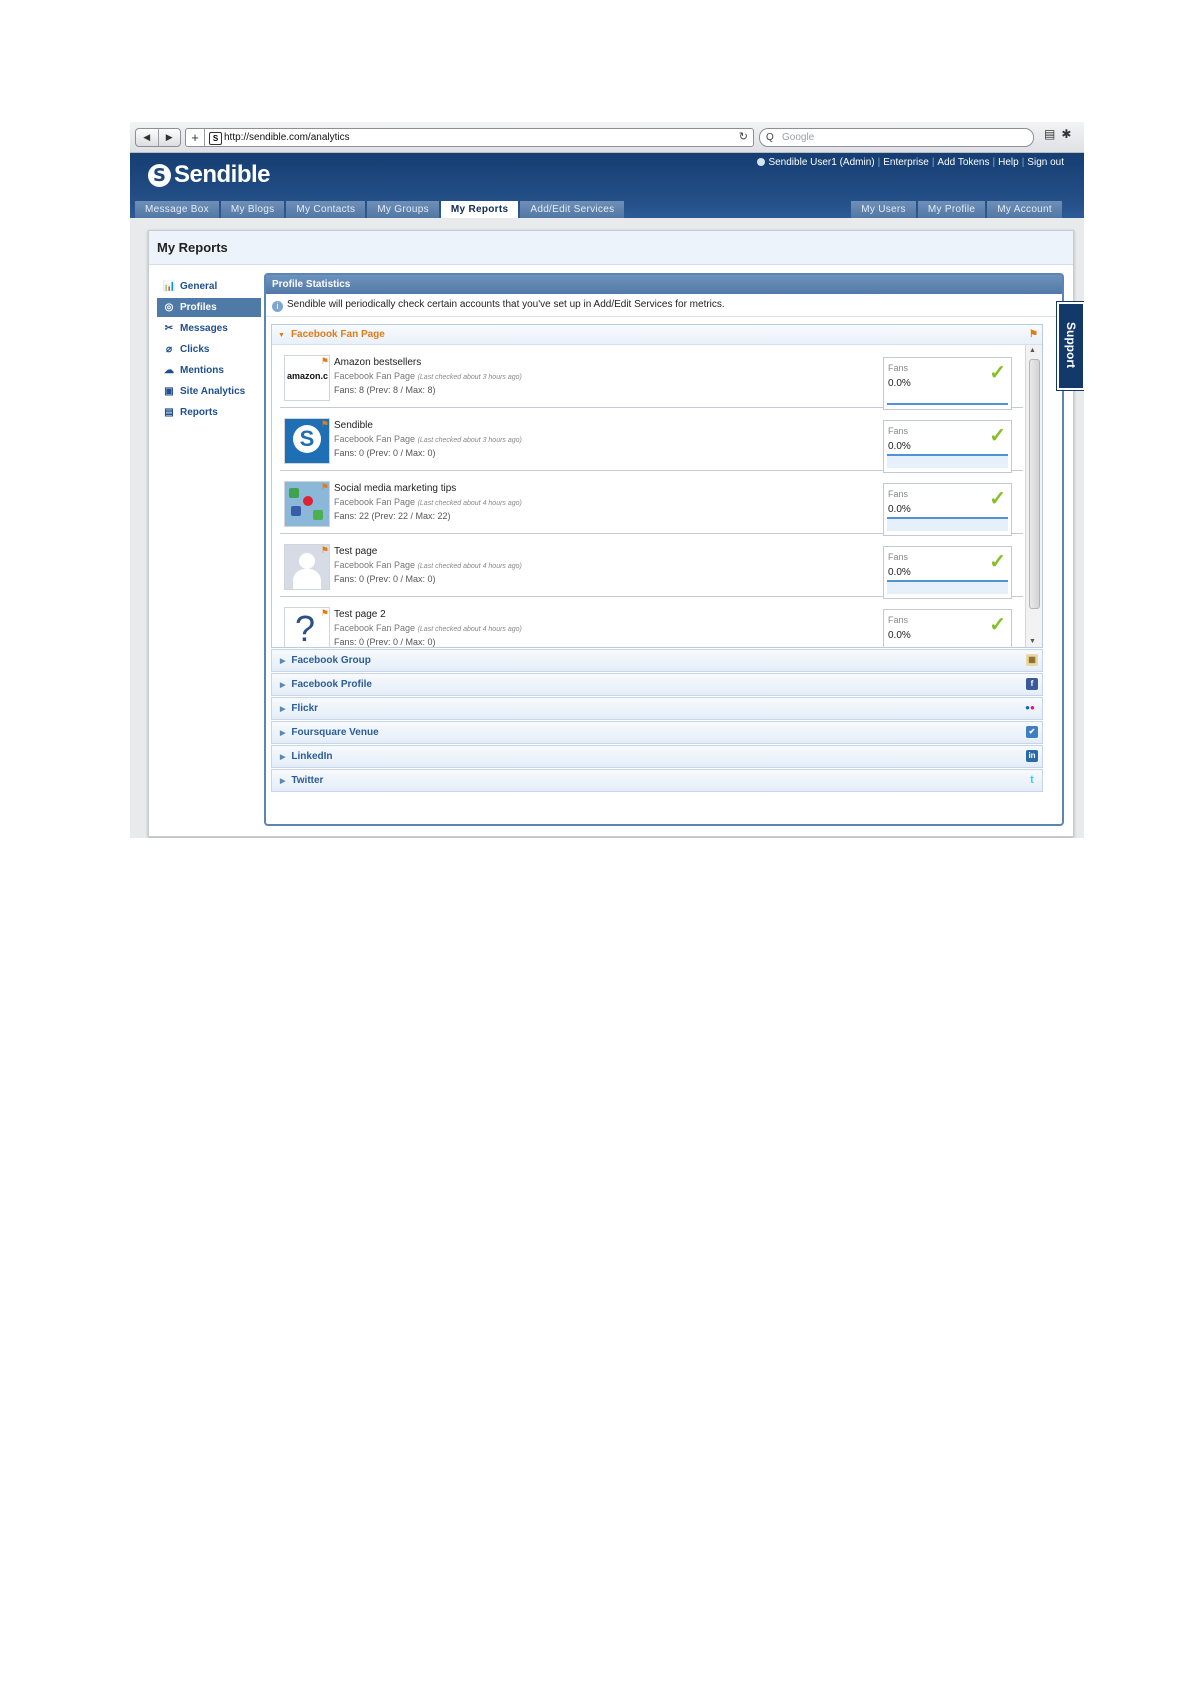  Describe the element at coordinates (209, 307) in the screenshot. I see `sidebar-item-profiles: ◎ Profiles` at that location.